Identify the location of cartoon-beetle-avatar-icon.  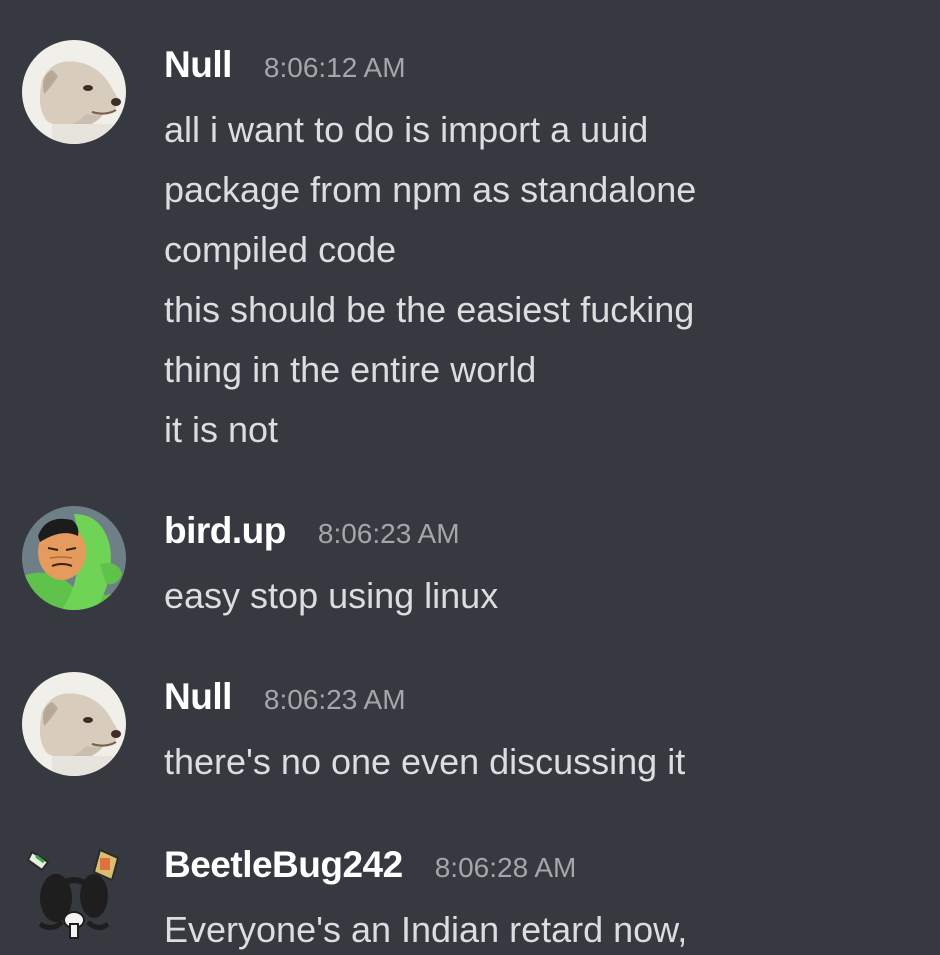
(74, 892).